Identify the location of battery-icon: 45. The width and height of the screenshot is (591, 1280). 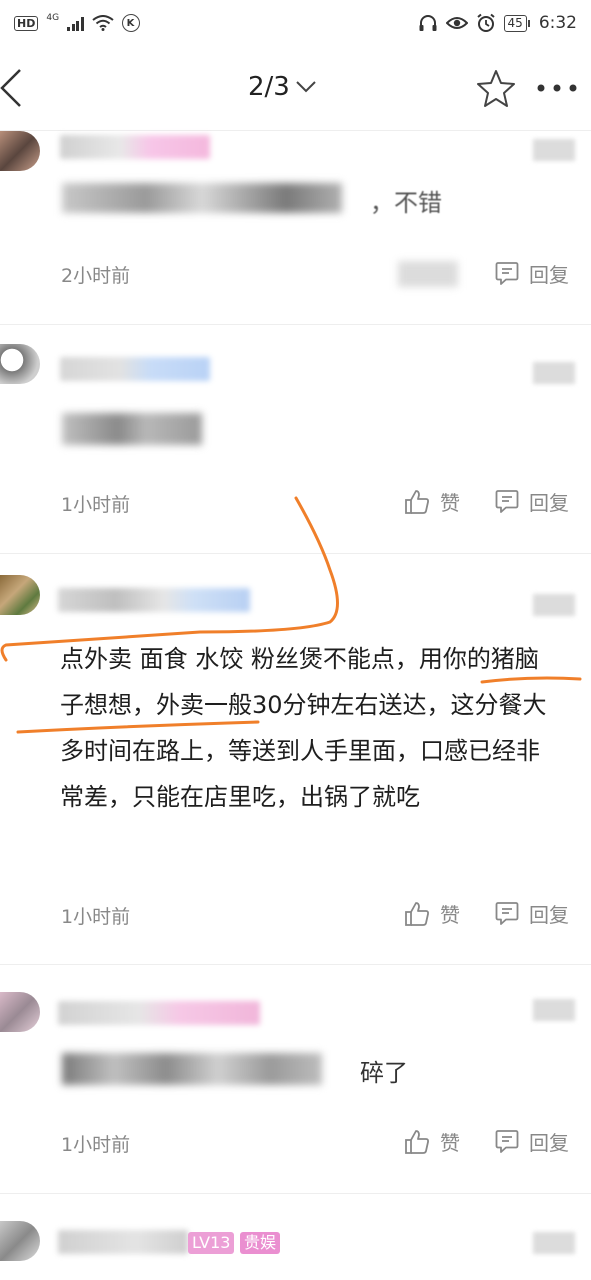
(517, 23).